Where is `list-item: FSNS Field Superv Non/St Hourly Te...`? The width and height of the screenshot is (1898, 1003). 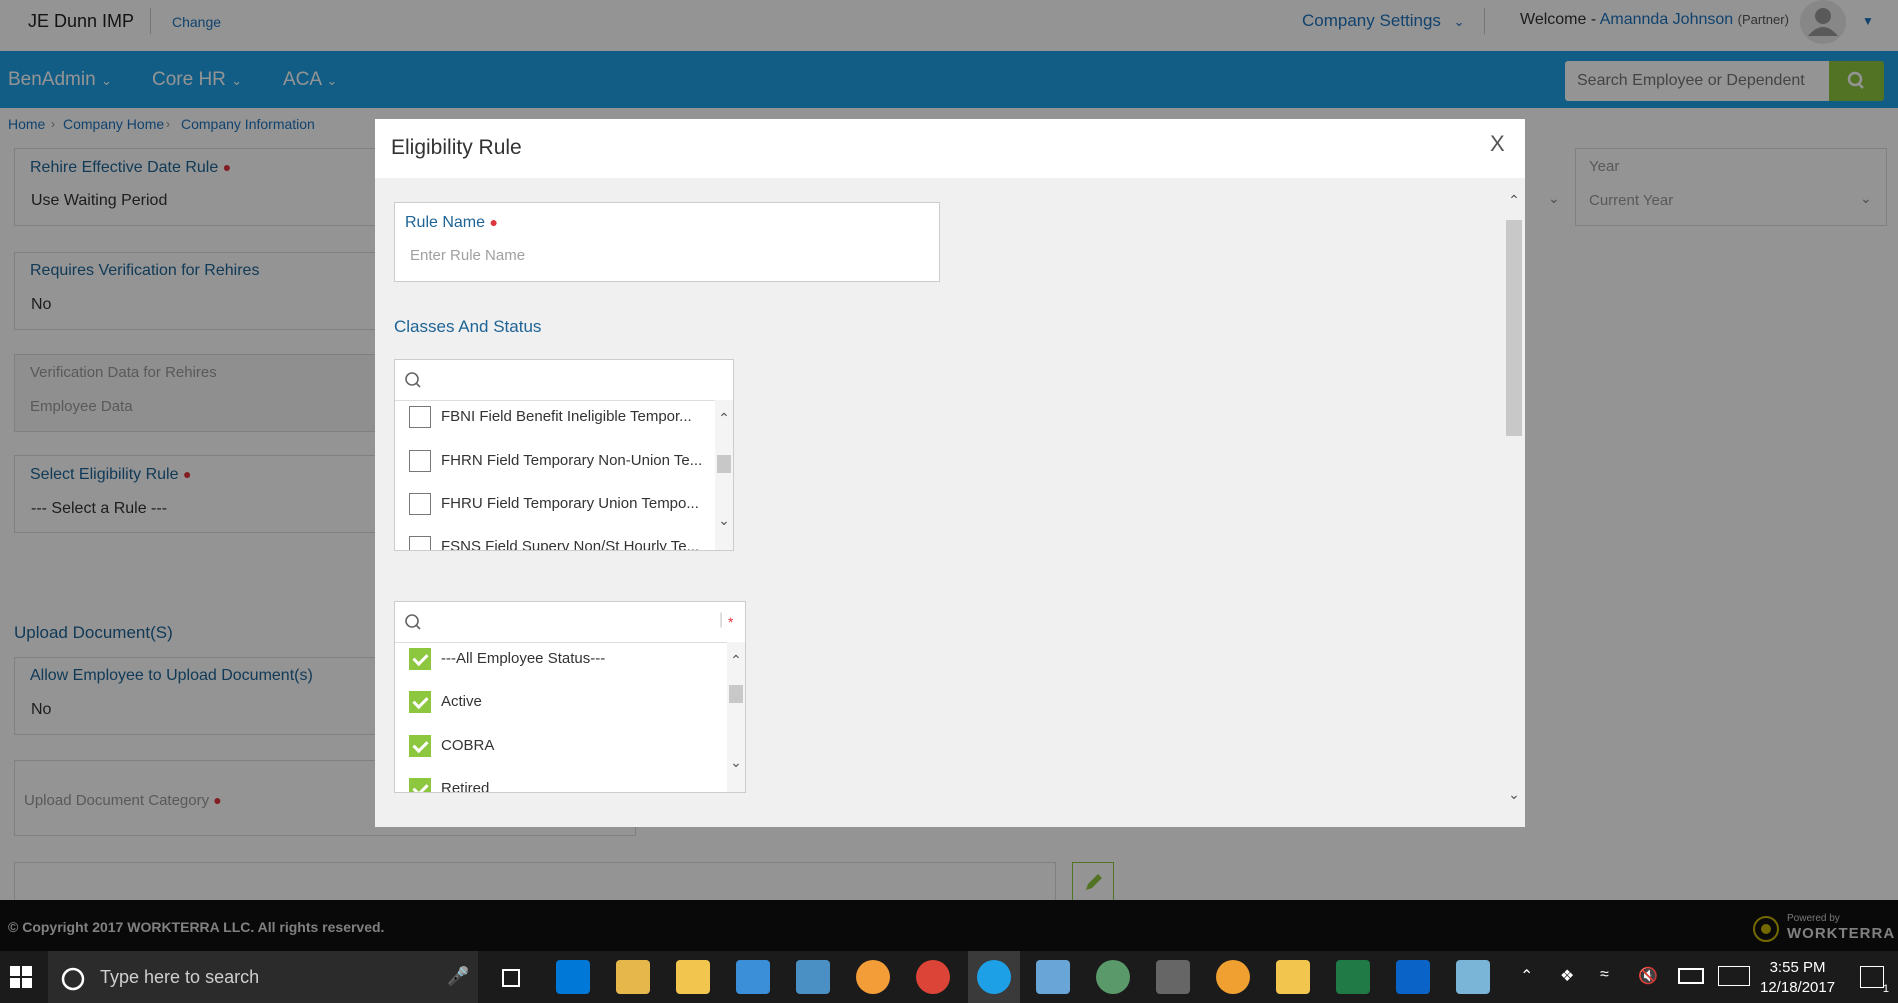
list-item: FSNS Field Superv Non/St Hourly Te... is located at coordinates (554, 543).